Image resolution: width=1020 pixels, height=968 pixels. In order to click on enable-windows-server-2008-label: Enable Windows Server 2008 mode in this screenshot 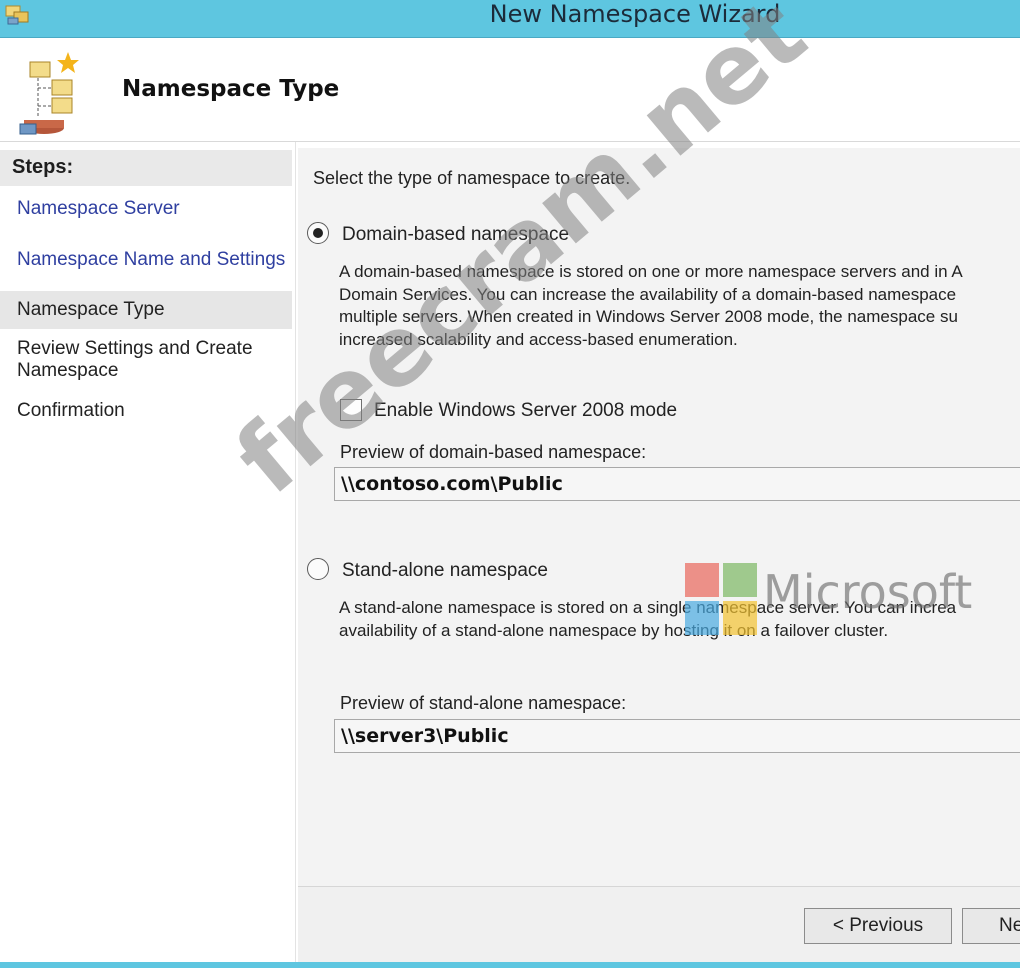, I will do `click(525, 411)`.